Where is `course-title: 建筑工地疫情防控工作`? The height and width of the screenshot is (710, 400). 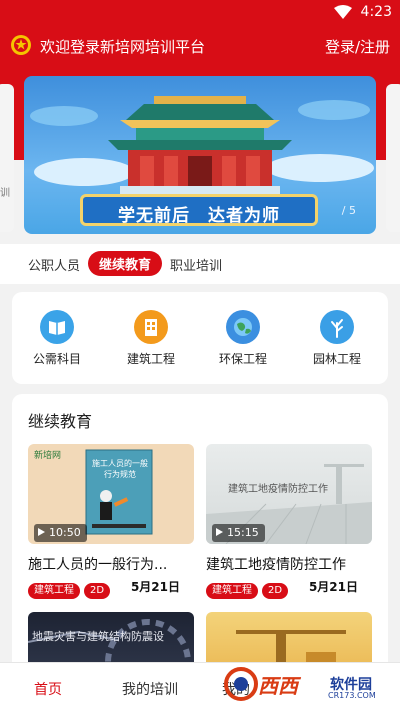 course-title: 建筑工地疫情防控工作 is located at coordinates (276, 565).